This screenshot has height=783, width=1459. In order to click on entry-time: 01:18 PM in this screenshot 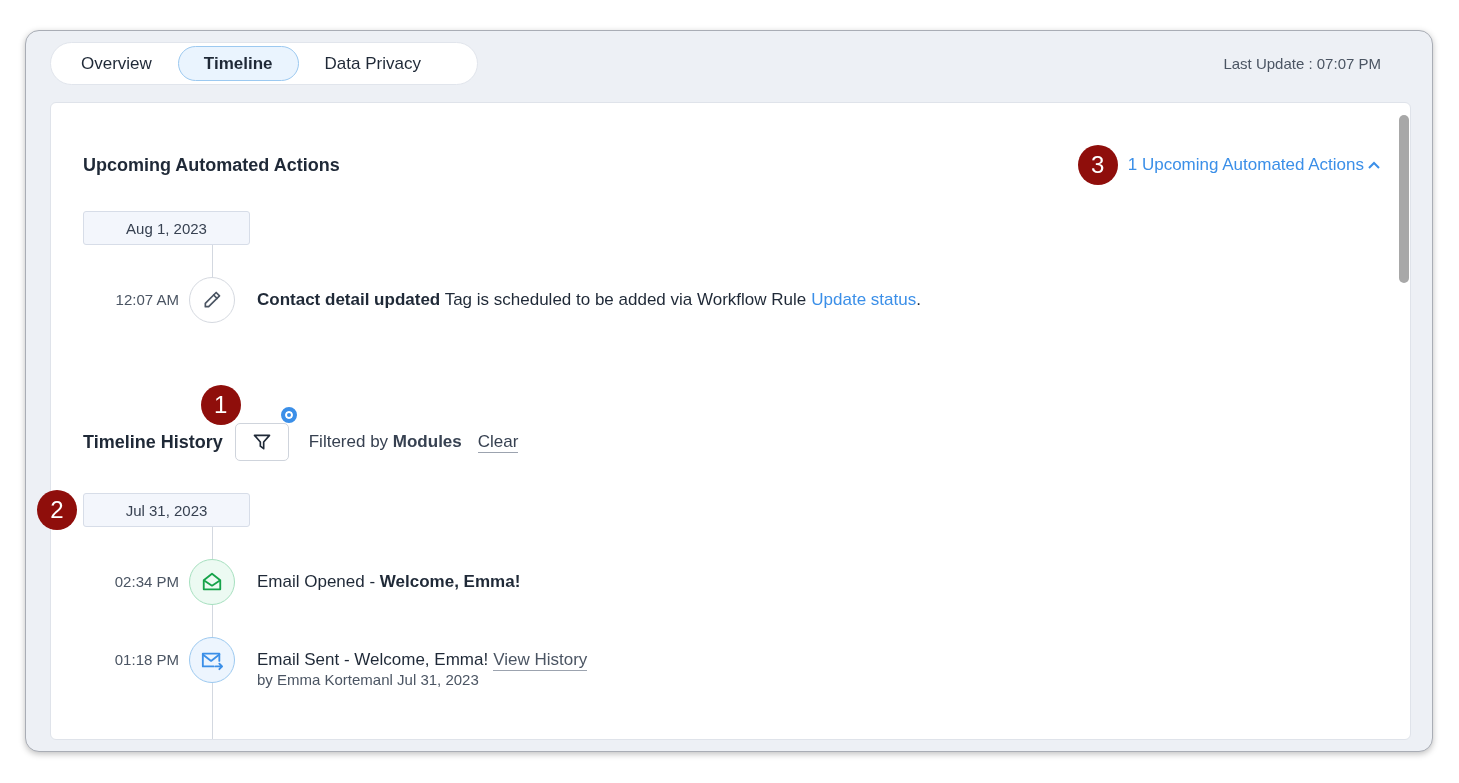, I will do `click(146, 660)`.